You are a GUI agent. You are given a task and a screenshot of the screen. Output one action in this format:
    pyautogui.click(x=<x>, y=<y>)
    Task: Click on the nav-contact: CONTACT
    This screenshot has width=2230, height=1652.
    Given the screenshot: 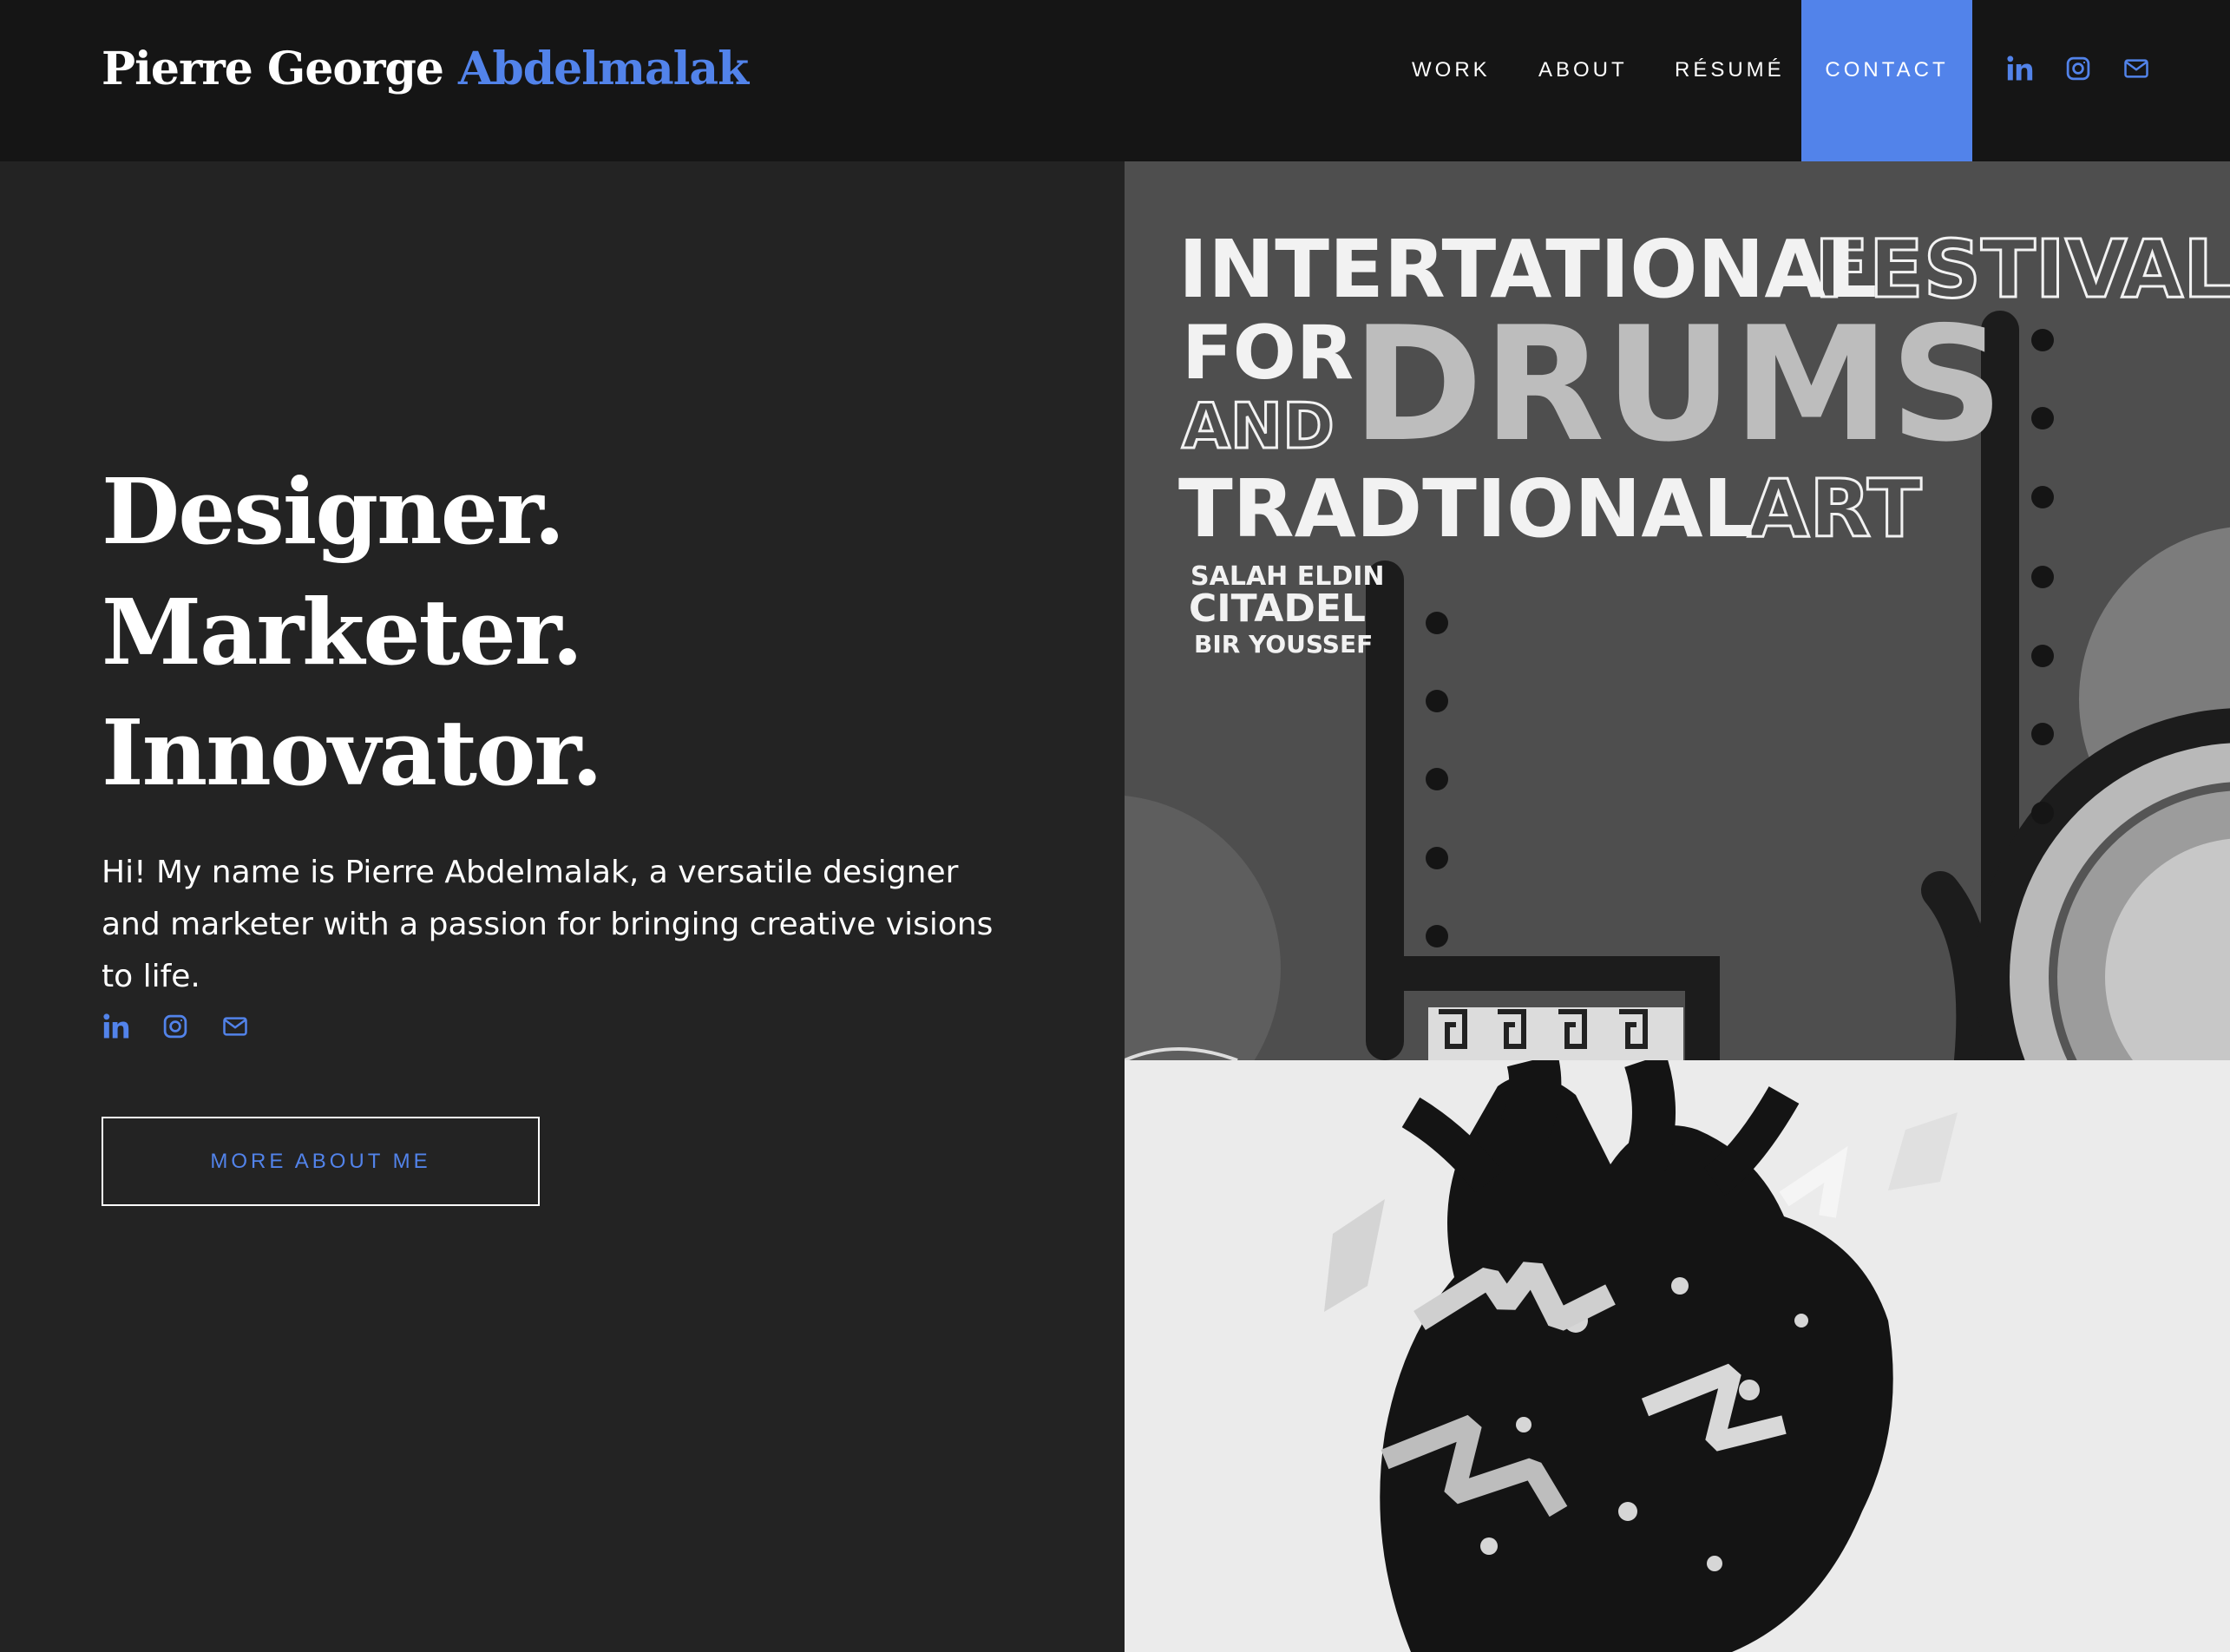 What is the action you would take?
    pyautogui.click(x=1886, y=80)
    